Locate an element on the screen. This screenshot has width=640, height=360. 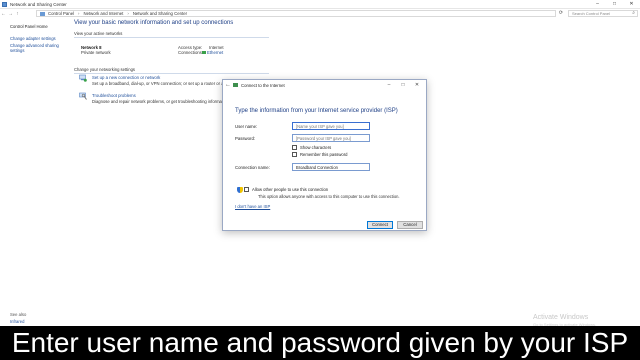
dialog-title: Connect to the Internet is located at coordinates (263, 85).